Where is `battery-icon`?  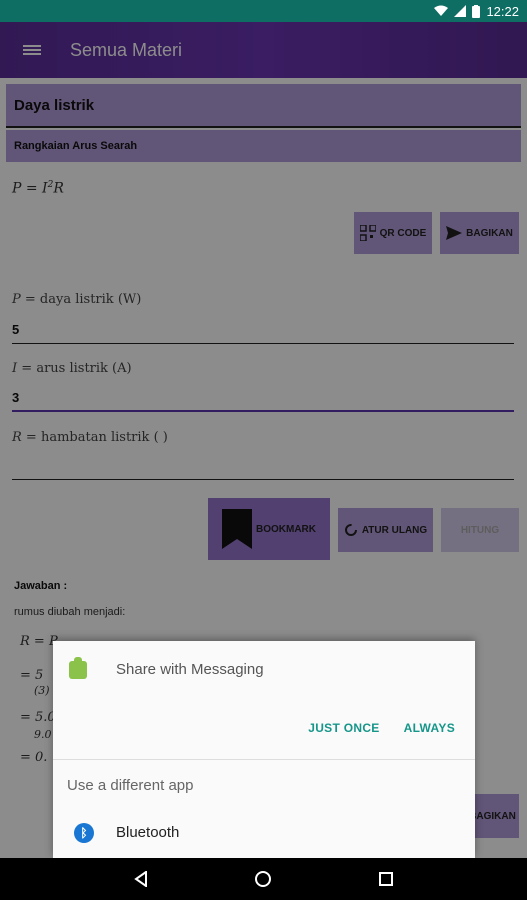
battery-icon is located at coordinates (476, 11).